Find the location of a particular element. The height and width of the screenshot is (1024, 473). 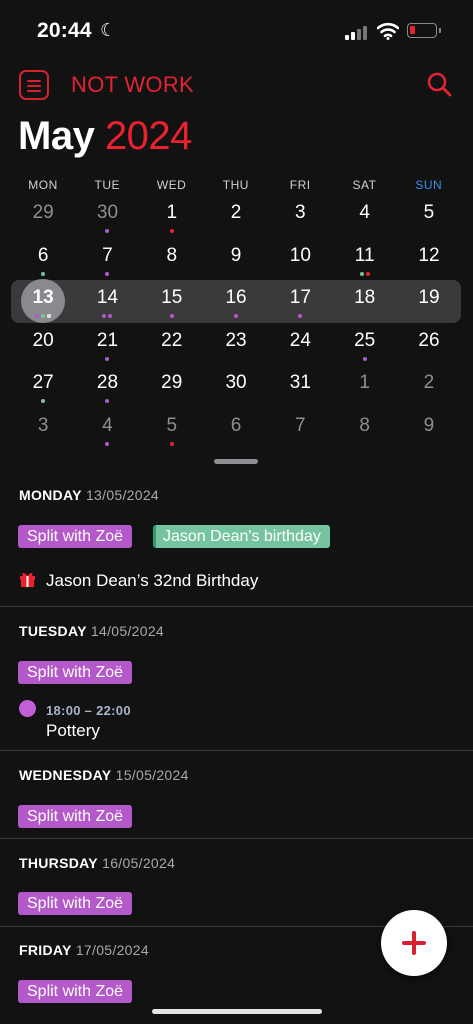

month-year: 2024 is located at coordinates (148, 136).